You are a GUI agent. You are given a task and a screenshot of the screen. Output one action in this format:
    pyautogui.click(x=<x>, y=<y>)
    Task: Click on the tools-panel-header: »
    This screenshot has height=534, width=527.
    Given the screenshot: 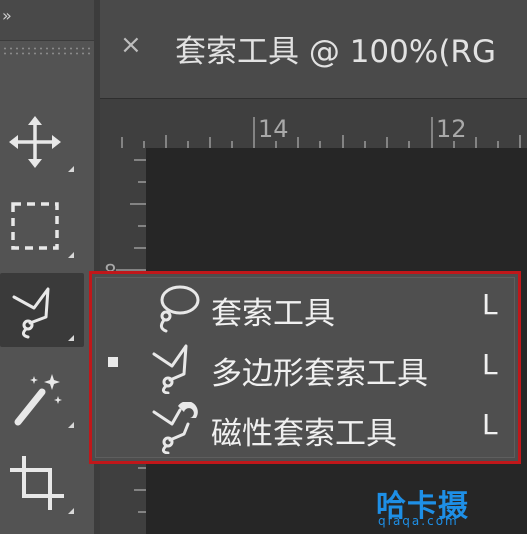 What is the action you would take?
    pyautogui.click(x=47, y=20)
    